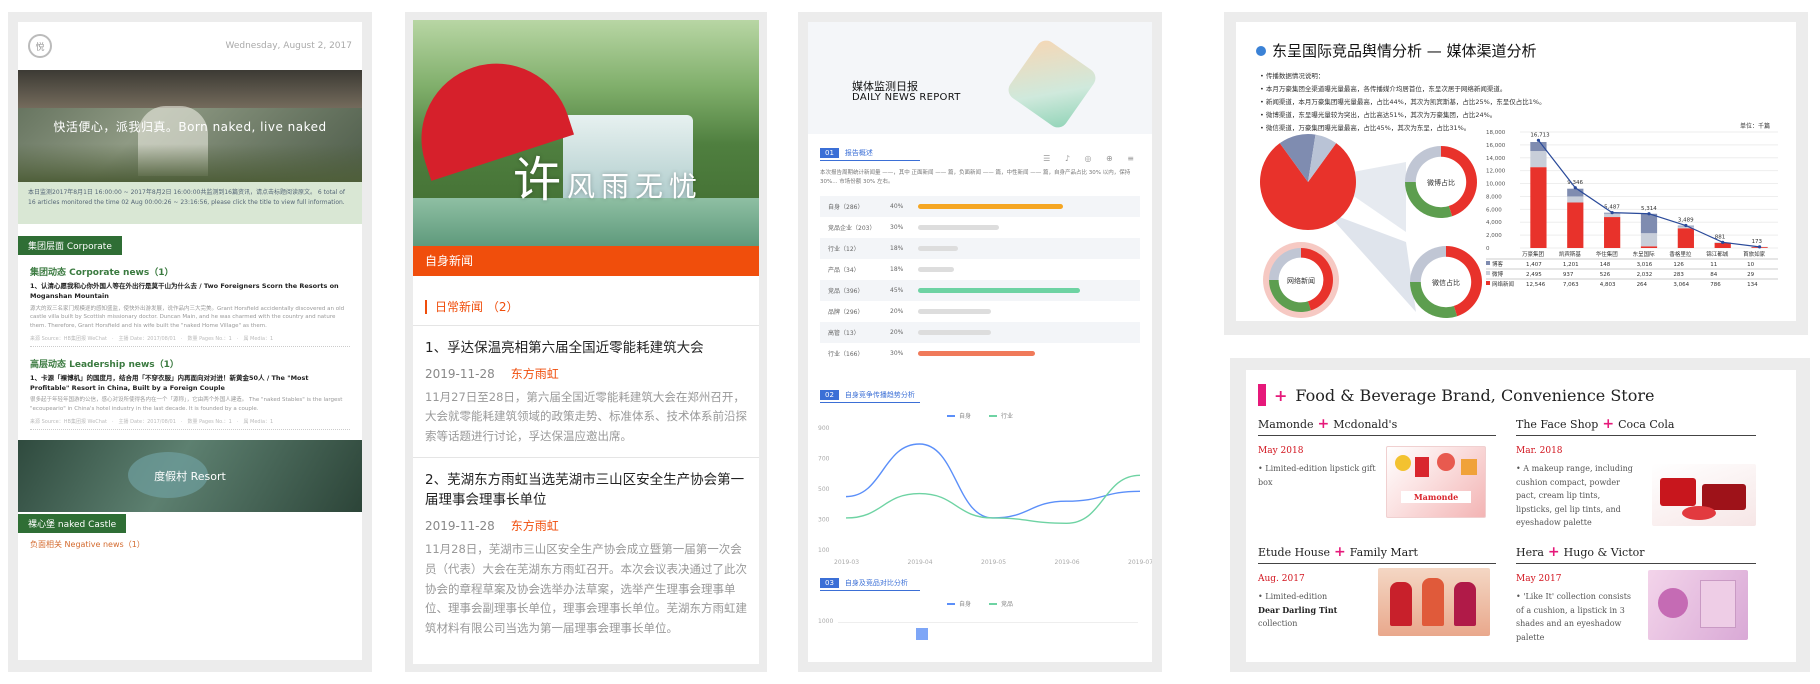 The height and width of the screenshot is (684, 1820). Describe the element at coordinates (1494, 210) in the screenshot. I see `y-tick-label: 6,000` at that location.